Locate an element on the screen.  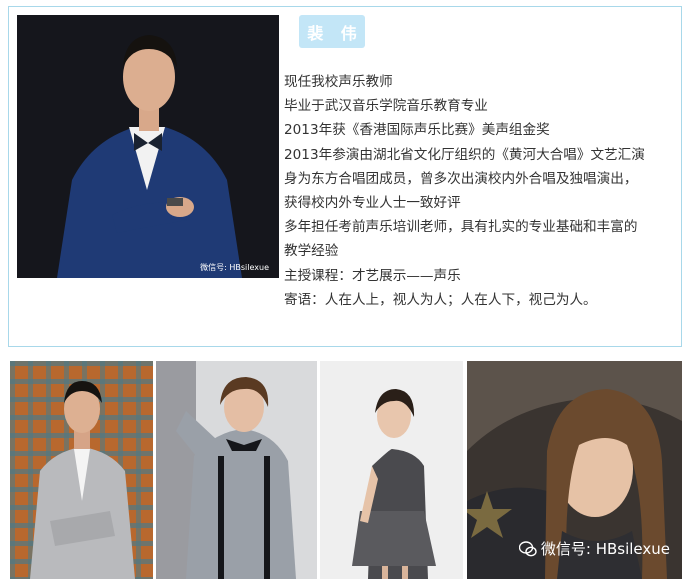
photo-woman-dress is located at coordinates (391, 470).